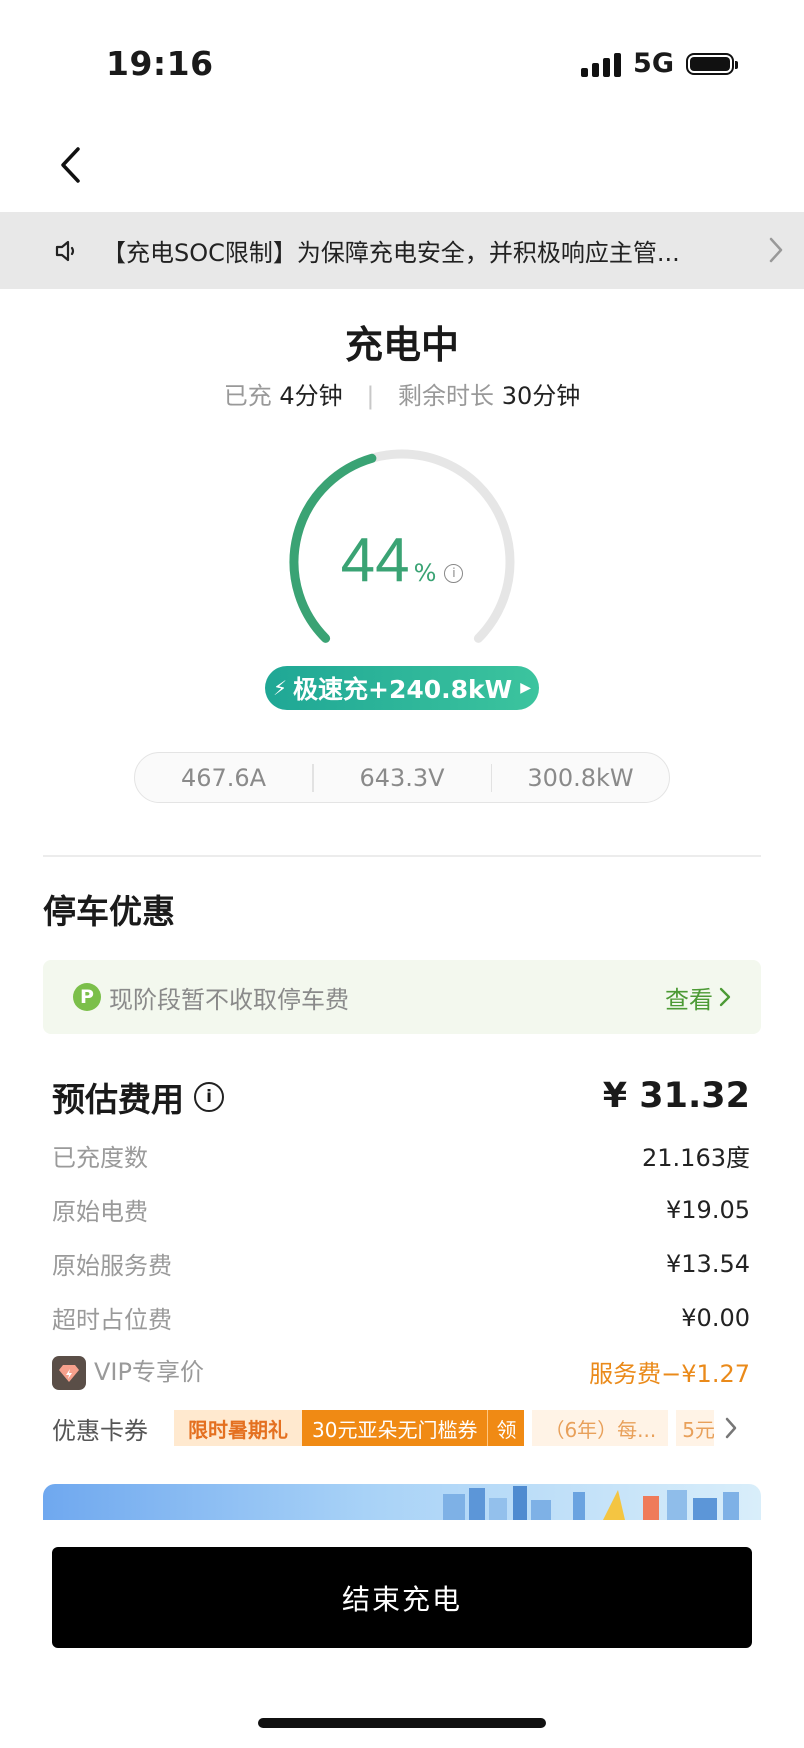 The height and width of the screenshot is (1748, 804). What do you see at coordinates (112, 1266) in the screenshot?
I see `fee-row-label: 原始服务费` at bounding box center [112, 1266].